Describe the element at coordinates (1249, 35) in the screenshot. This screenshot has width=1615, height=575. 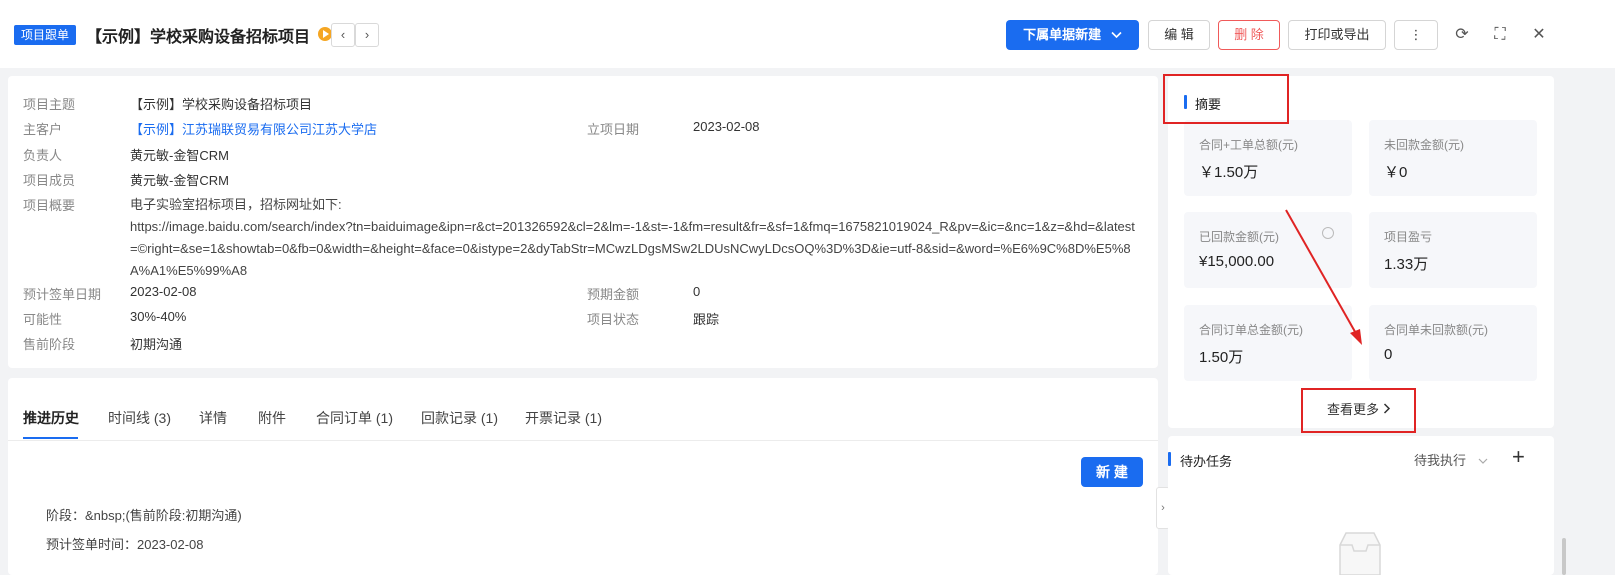
I see `delete-button: 删 除` at that location.